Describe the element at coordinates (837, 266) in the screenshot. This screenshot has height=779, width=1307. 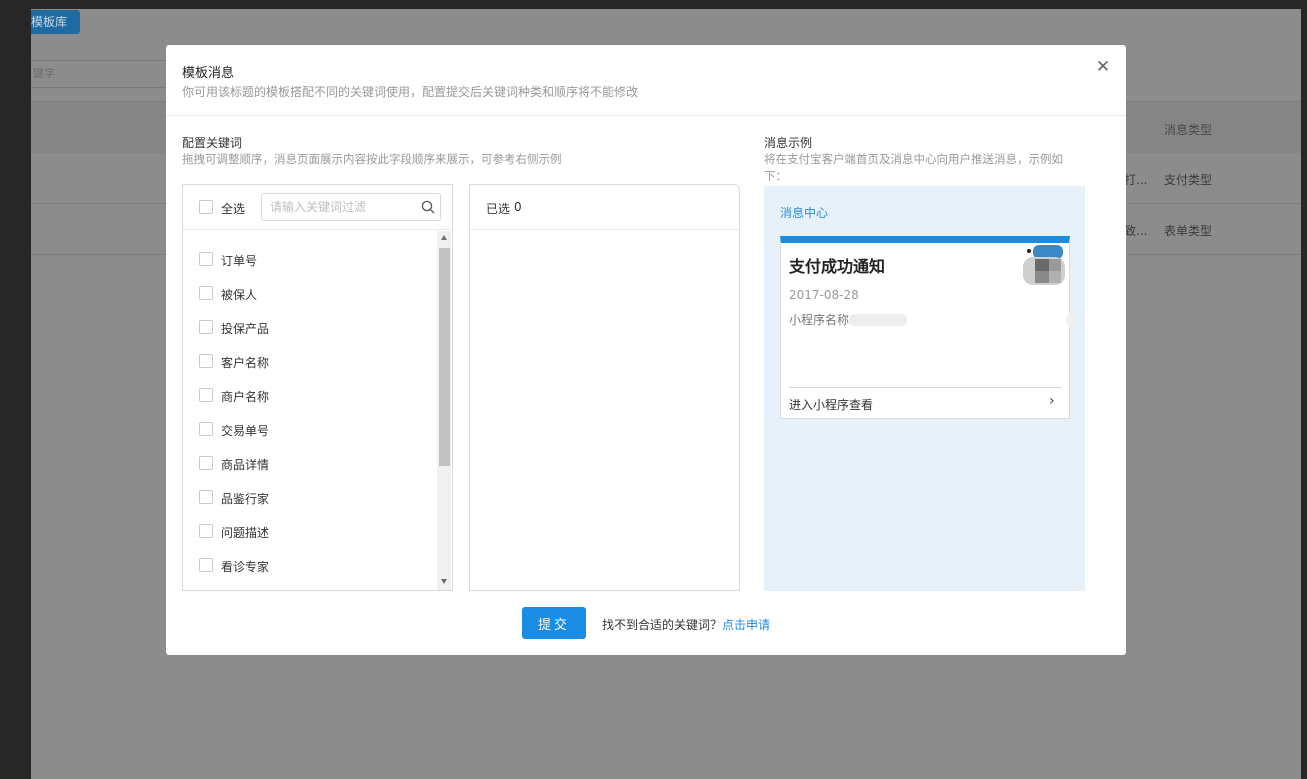
I see `message-card-title: 支付成功通知` at that location.